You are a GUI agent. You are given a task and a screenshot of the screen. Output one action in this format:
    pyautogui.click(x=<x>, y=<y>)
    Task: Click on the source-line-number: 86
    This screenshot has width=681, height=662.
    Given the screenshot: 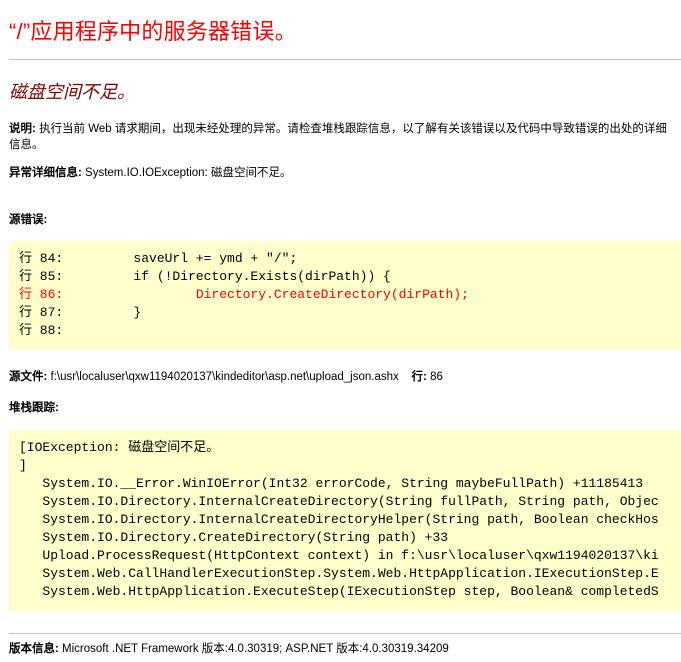 What is the action you would take?
    pyautogui.click(x=436, y=377)
    